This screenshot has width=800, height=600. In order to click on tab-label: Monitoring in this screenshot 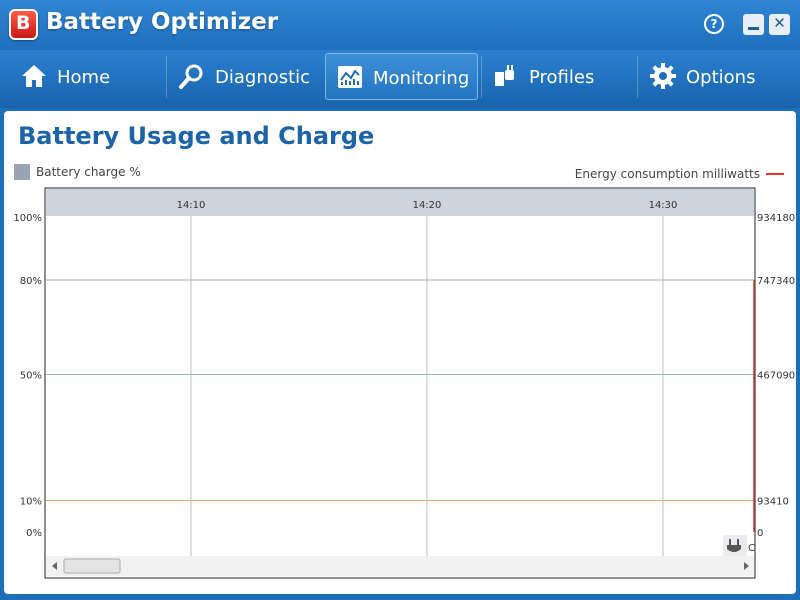, I will do `click(421, 78)`.